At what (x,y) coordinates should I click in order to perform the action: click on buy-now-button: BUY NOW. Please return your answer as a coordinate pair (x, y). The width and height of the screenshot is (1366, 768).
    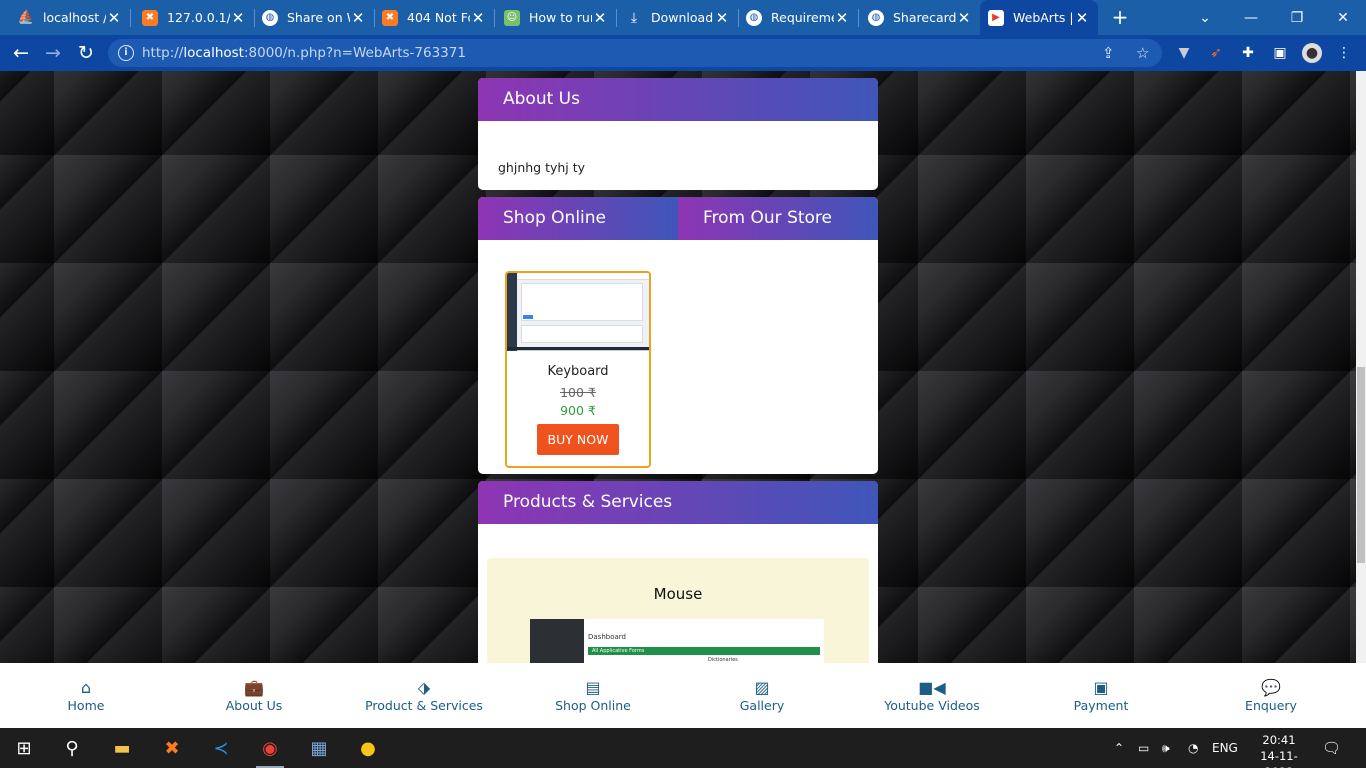
    Looking at the image, I should click on (578, 439).